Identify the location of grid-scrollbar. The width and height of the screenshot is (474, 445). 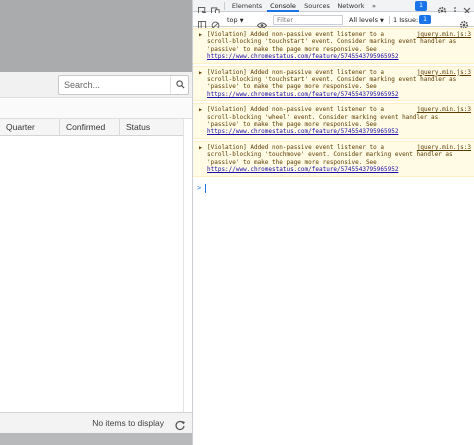
(187, 265).